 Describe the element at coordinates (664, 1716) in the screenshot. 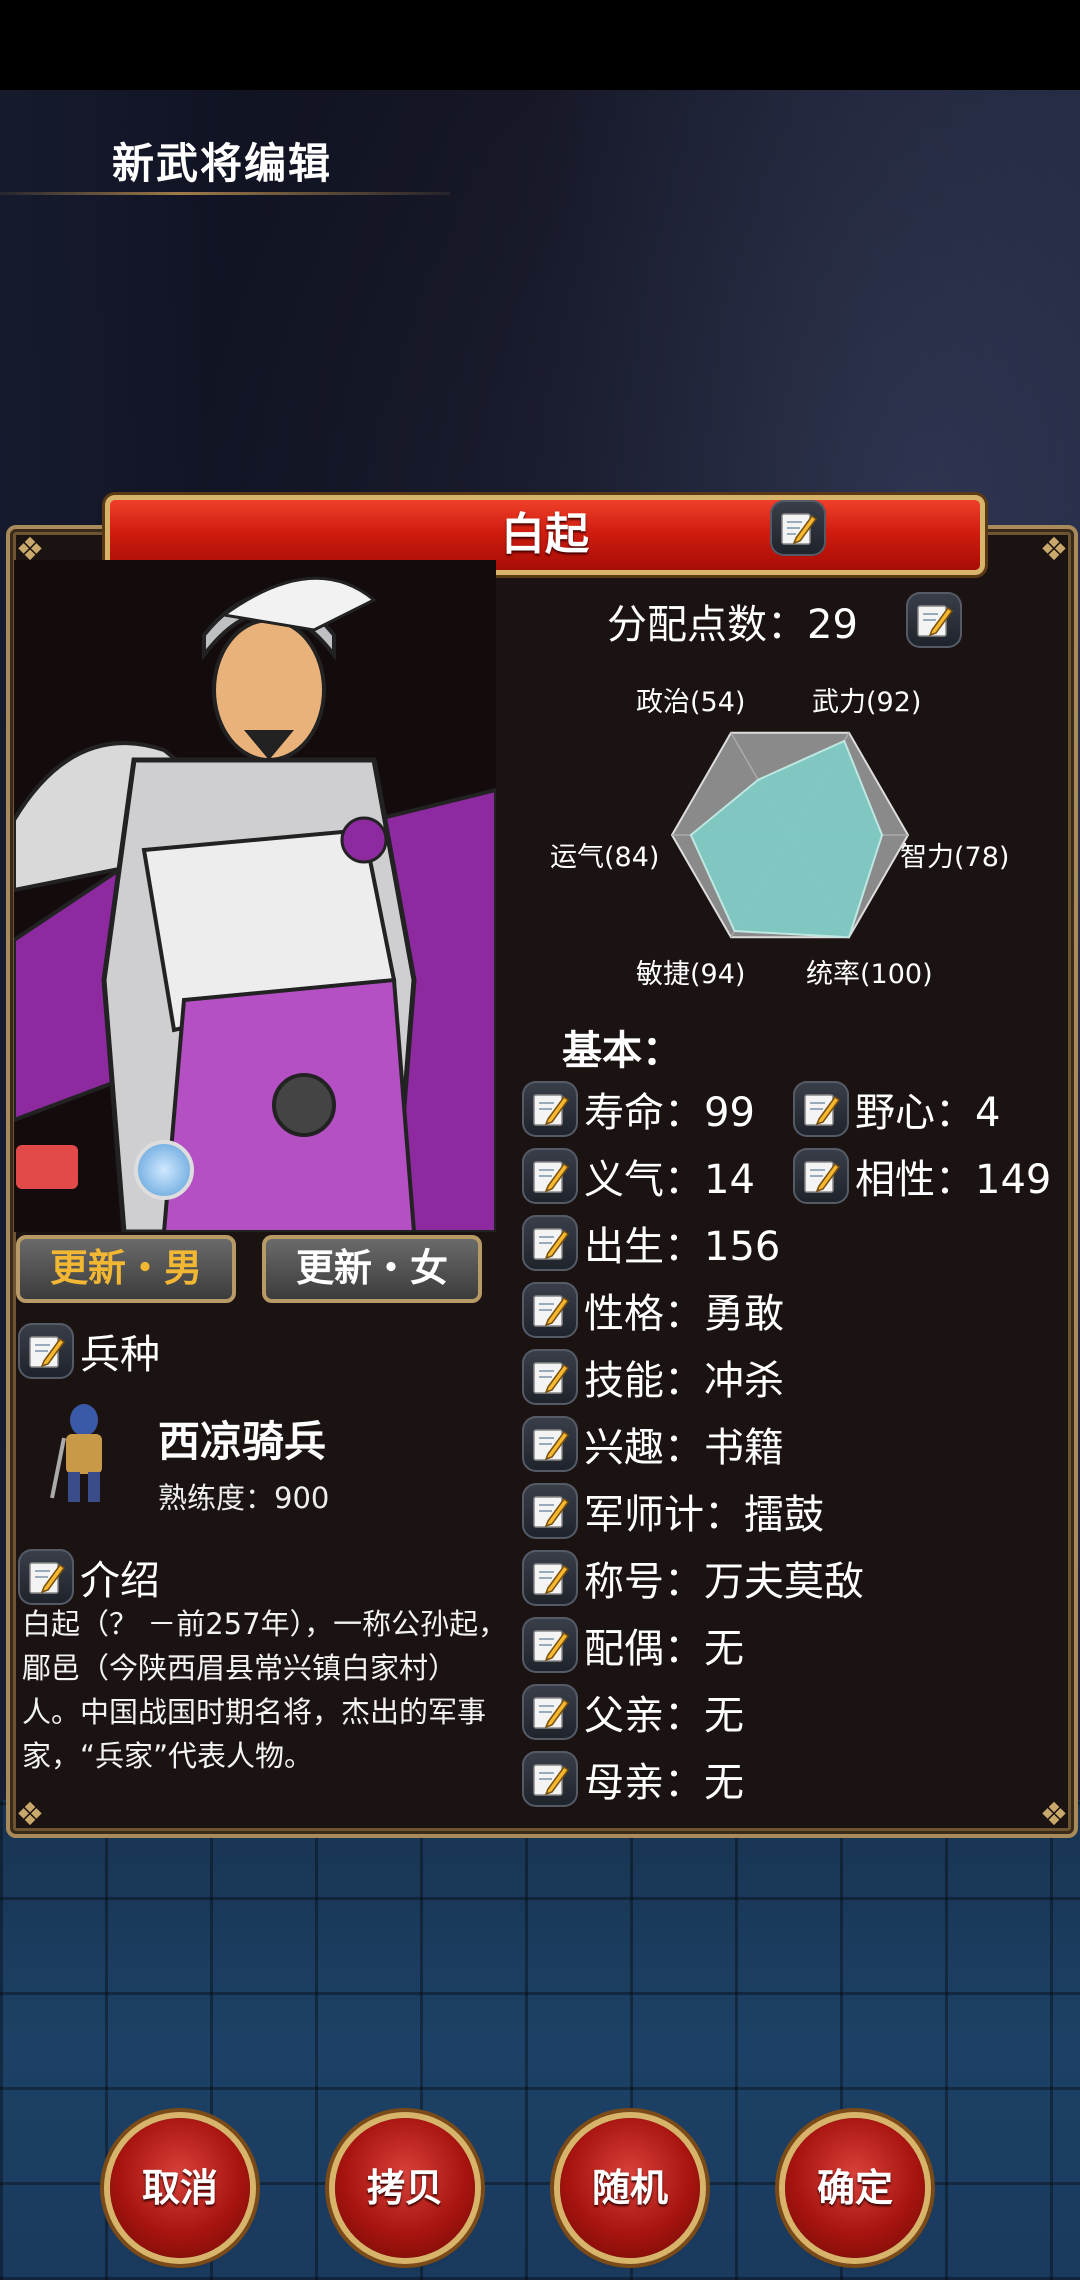

I see `stat-father-text: 父亲：无` at that location.